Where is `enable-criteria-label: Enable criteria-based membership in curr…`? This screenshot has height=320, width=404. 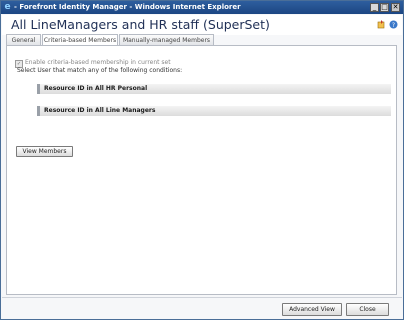
enable-criteria-label: Enable criteria-based membership in curr… is located at coordinates (98, 62).